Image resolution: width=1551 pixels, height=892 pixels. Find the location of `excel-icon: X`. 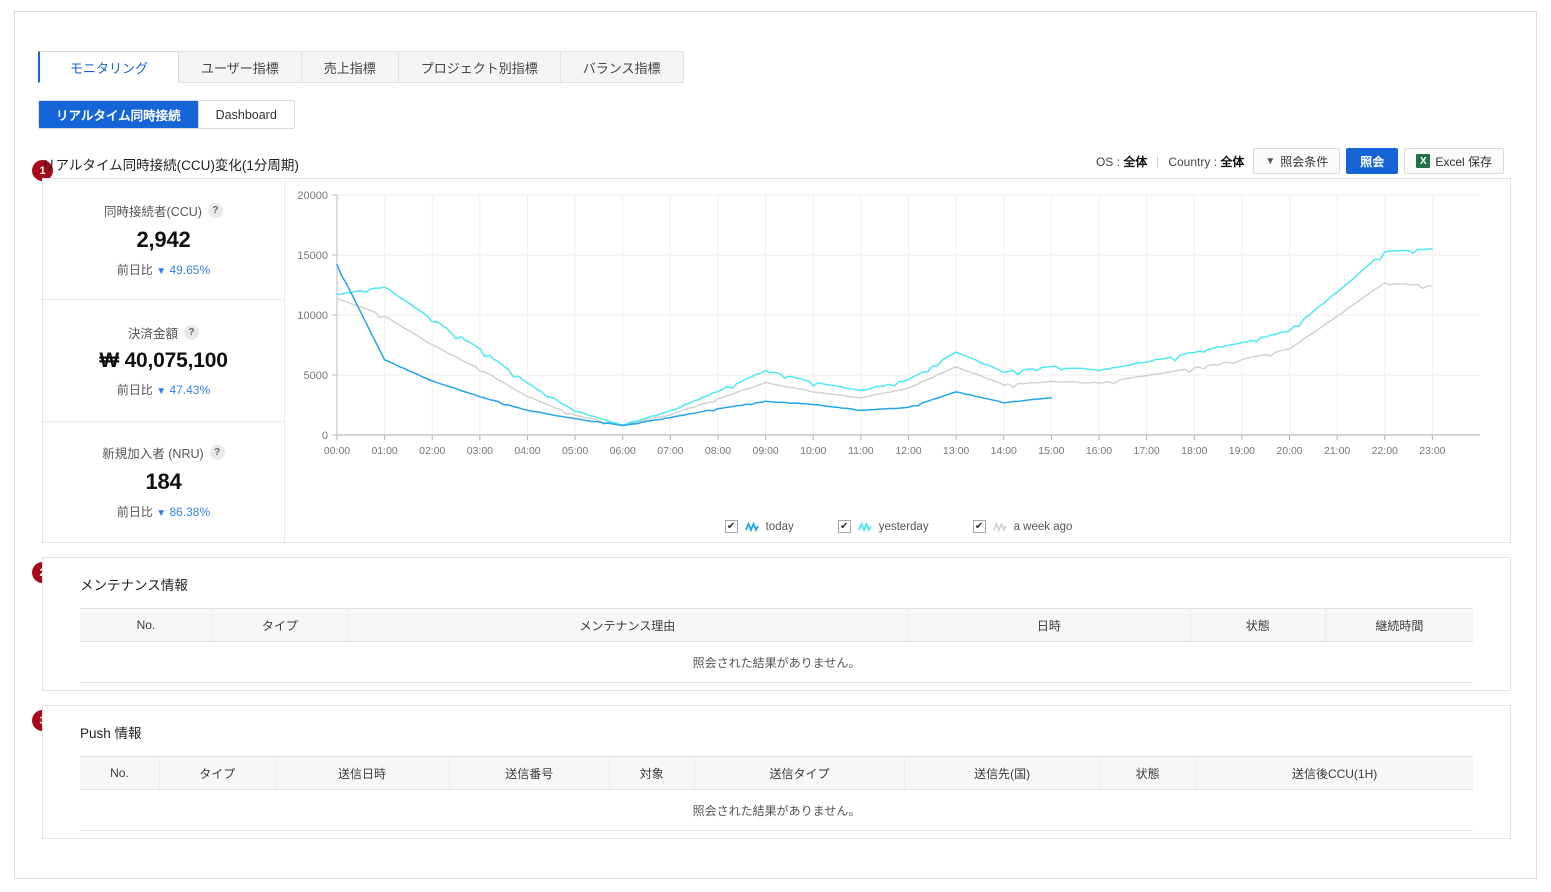

excel-icon: X is located at coordinates (1423, 161).